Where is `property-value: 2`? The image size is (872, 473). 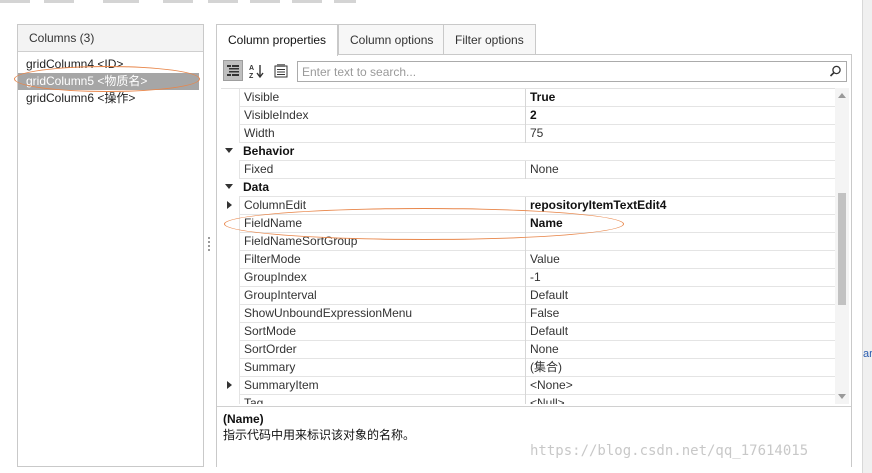
property-value: 2 is located at coordinates (680, 116).